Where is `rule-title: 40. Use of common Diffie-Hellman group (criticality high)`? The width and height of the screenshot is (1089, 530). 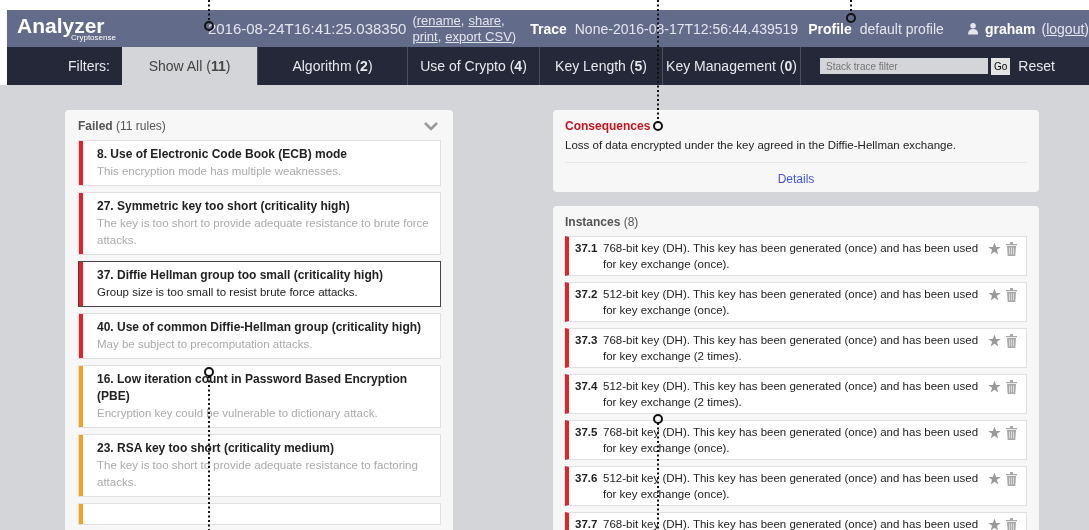 rule-title: 40. Use of common Diffie-Hellman group (criticality high) is located at coordinates (259, 327).